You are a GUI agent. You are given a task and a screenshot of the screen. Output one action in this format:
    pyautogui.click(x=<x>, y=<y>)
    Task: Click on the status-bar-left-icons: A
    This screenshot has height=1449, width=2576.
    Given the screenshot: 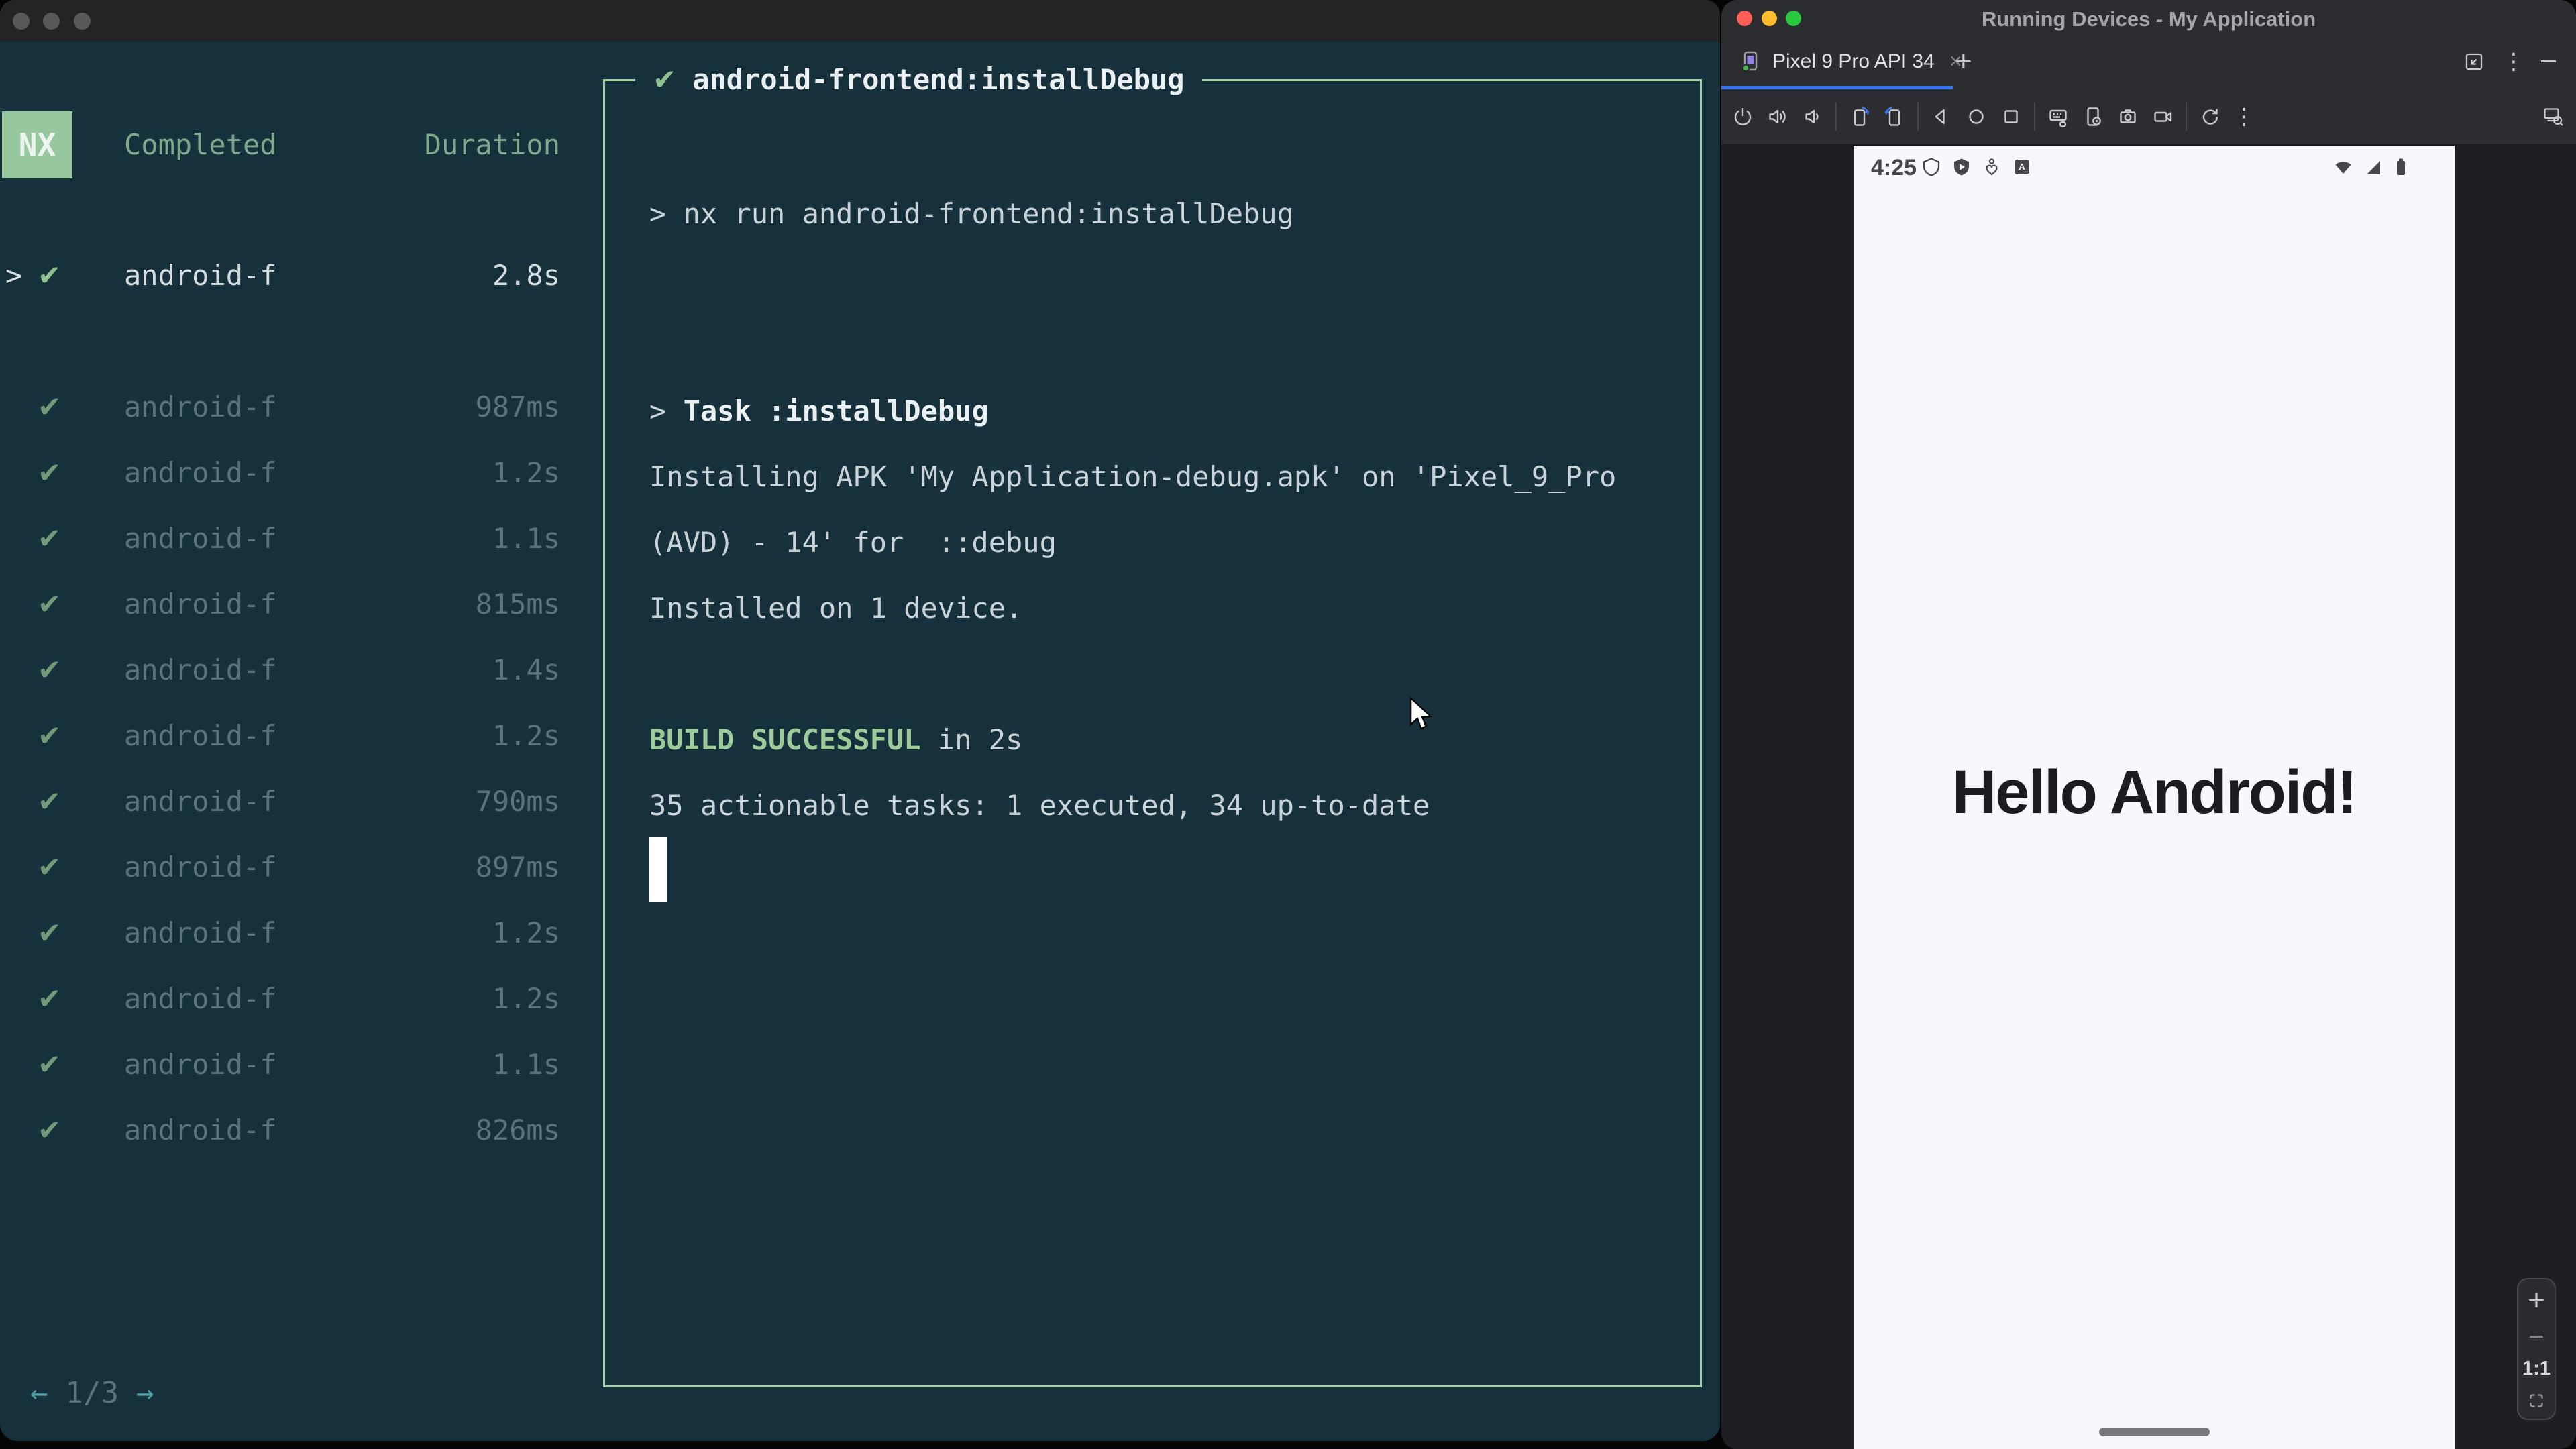 What is the action you would take?
    pyautogui.click(x=1977, y=167)
    